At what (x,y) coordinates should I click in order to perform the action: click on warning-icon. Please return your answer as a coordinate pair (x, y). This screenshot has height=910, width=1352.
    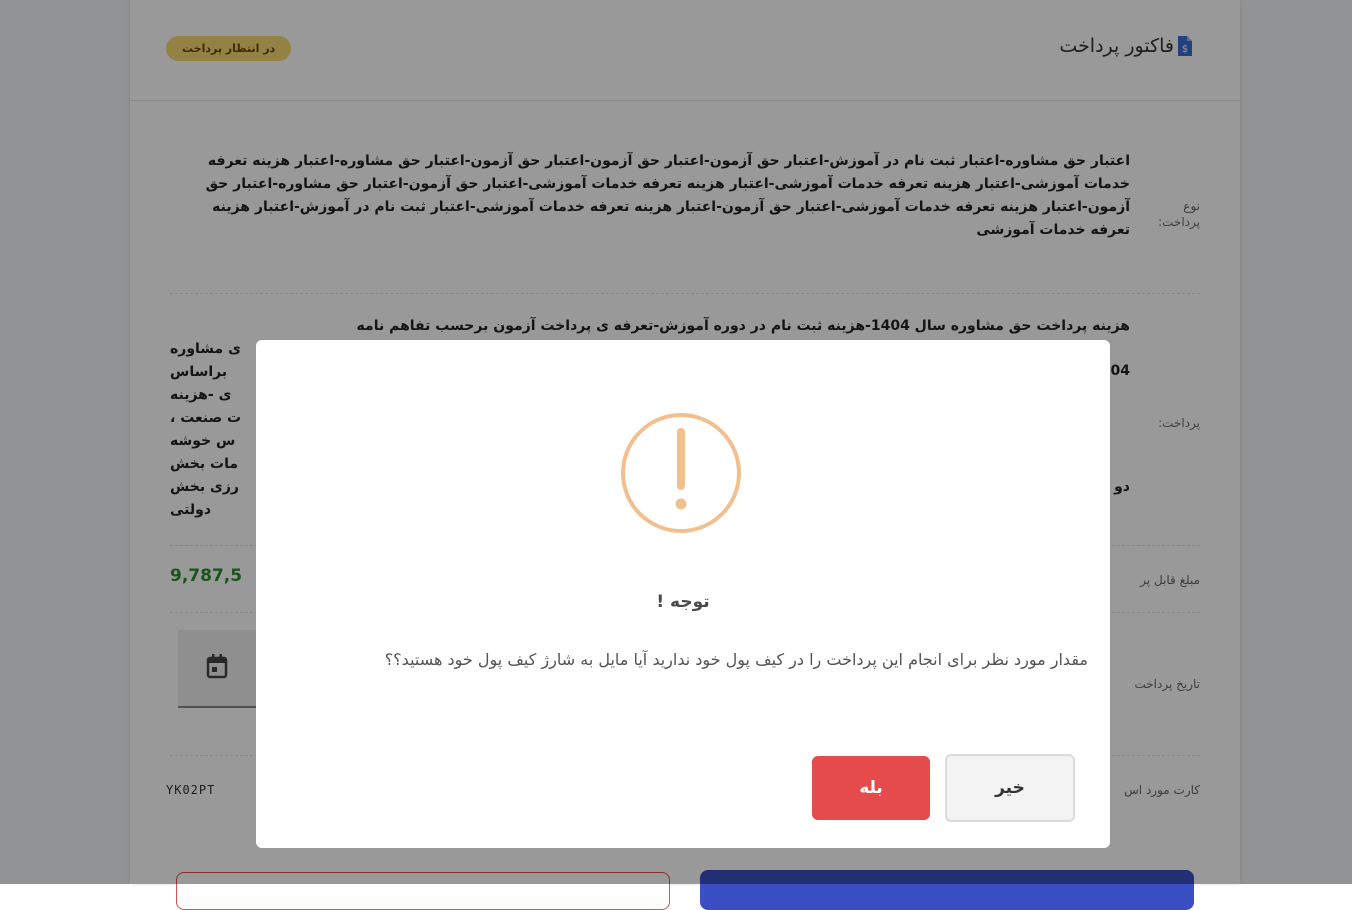
    Looking at the image, I should click on (681, 473).